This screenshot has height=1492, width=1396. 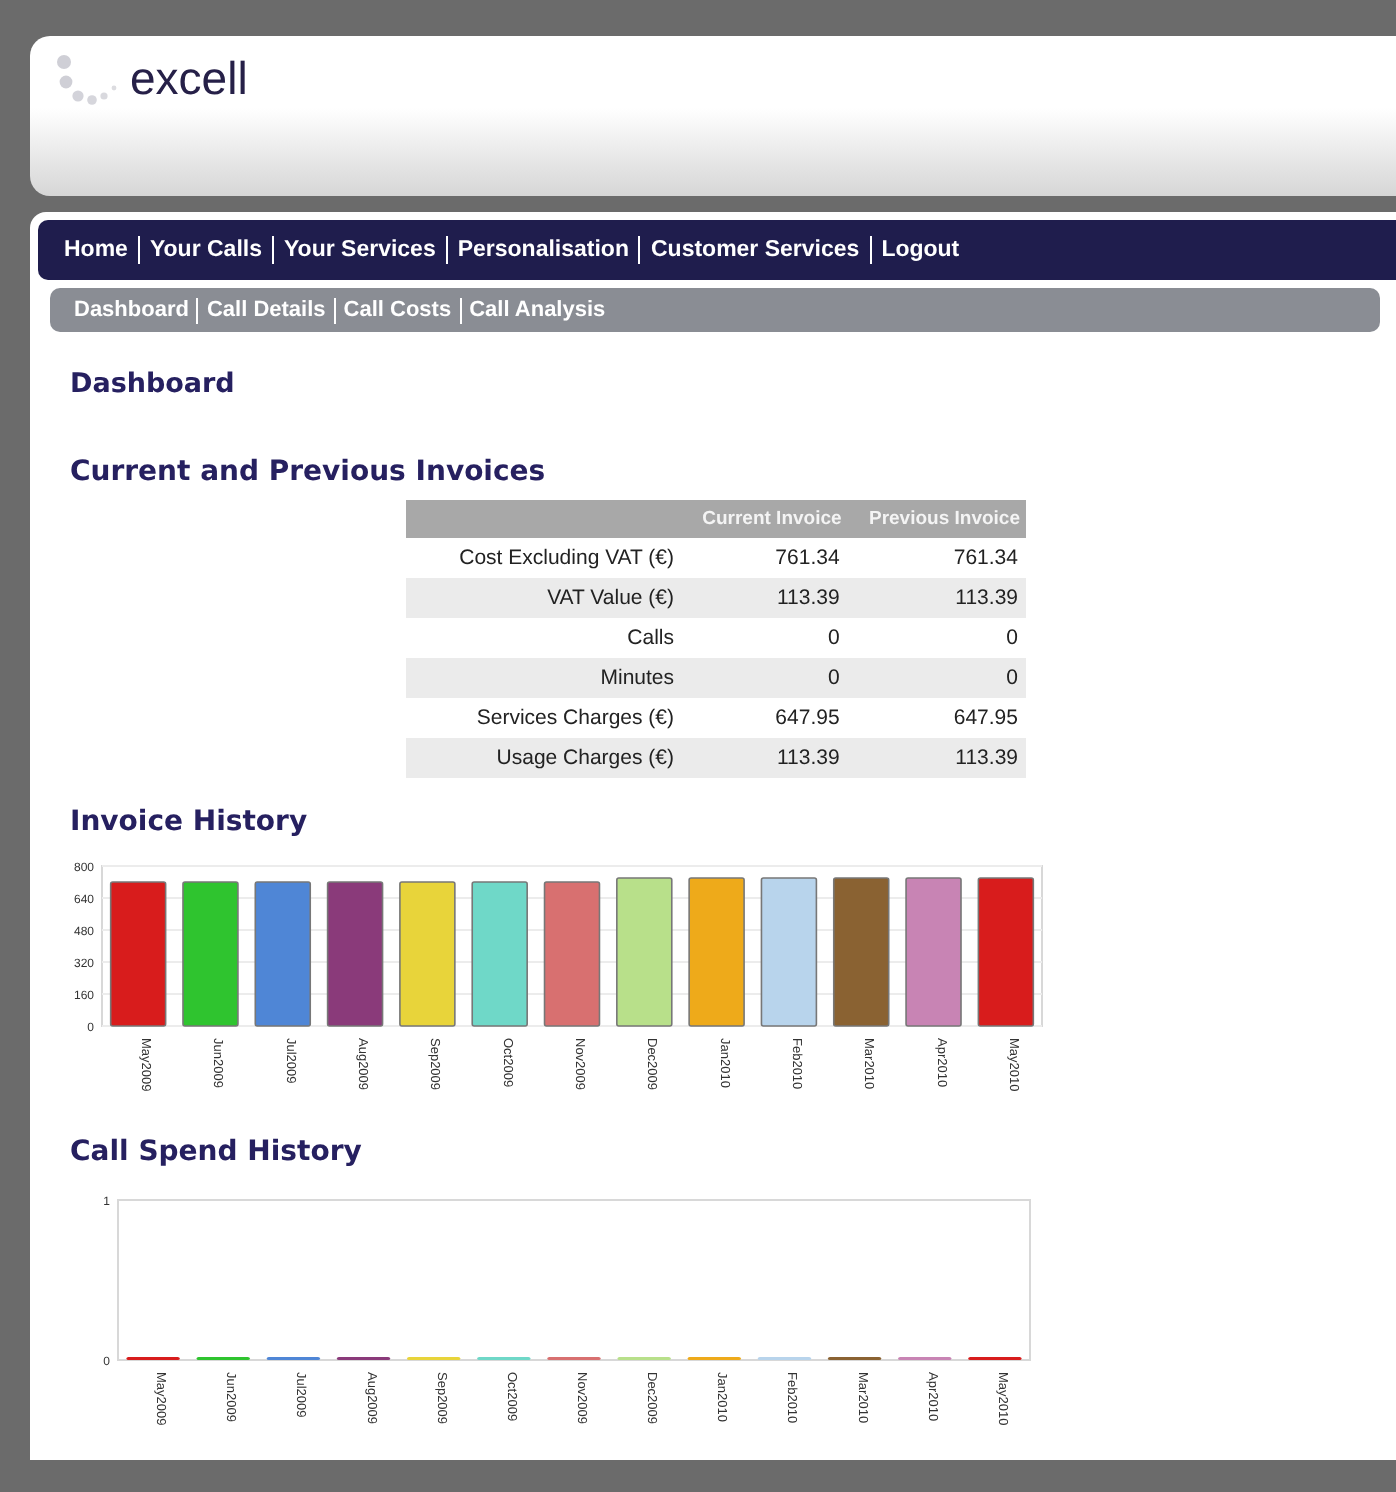 I want to click on row-label: Cost Excluding VAT (€), so click(x=544, y=558).